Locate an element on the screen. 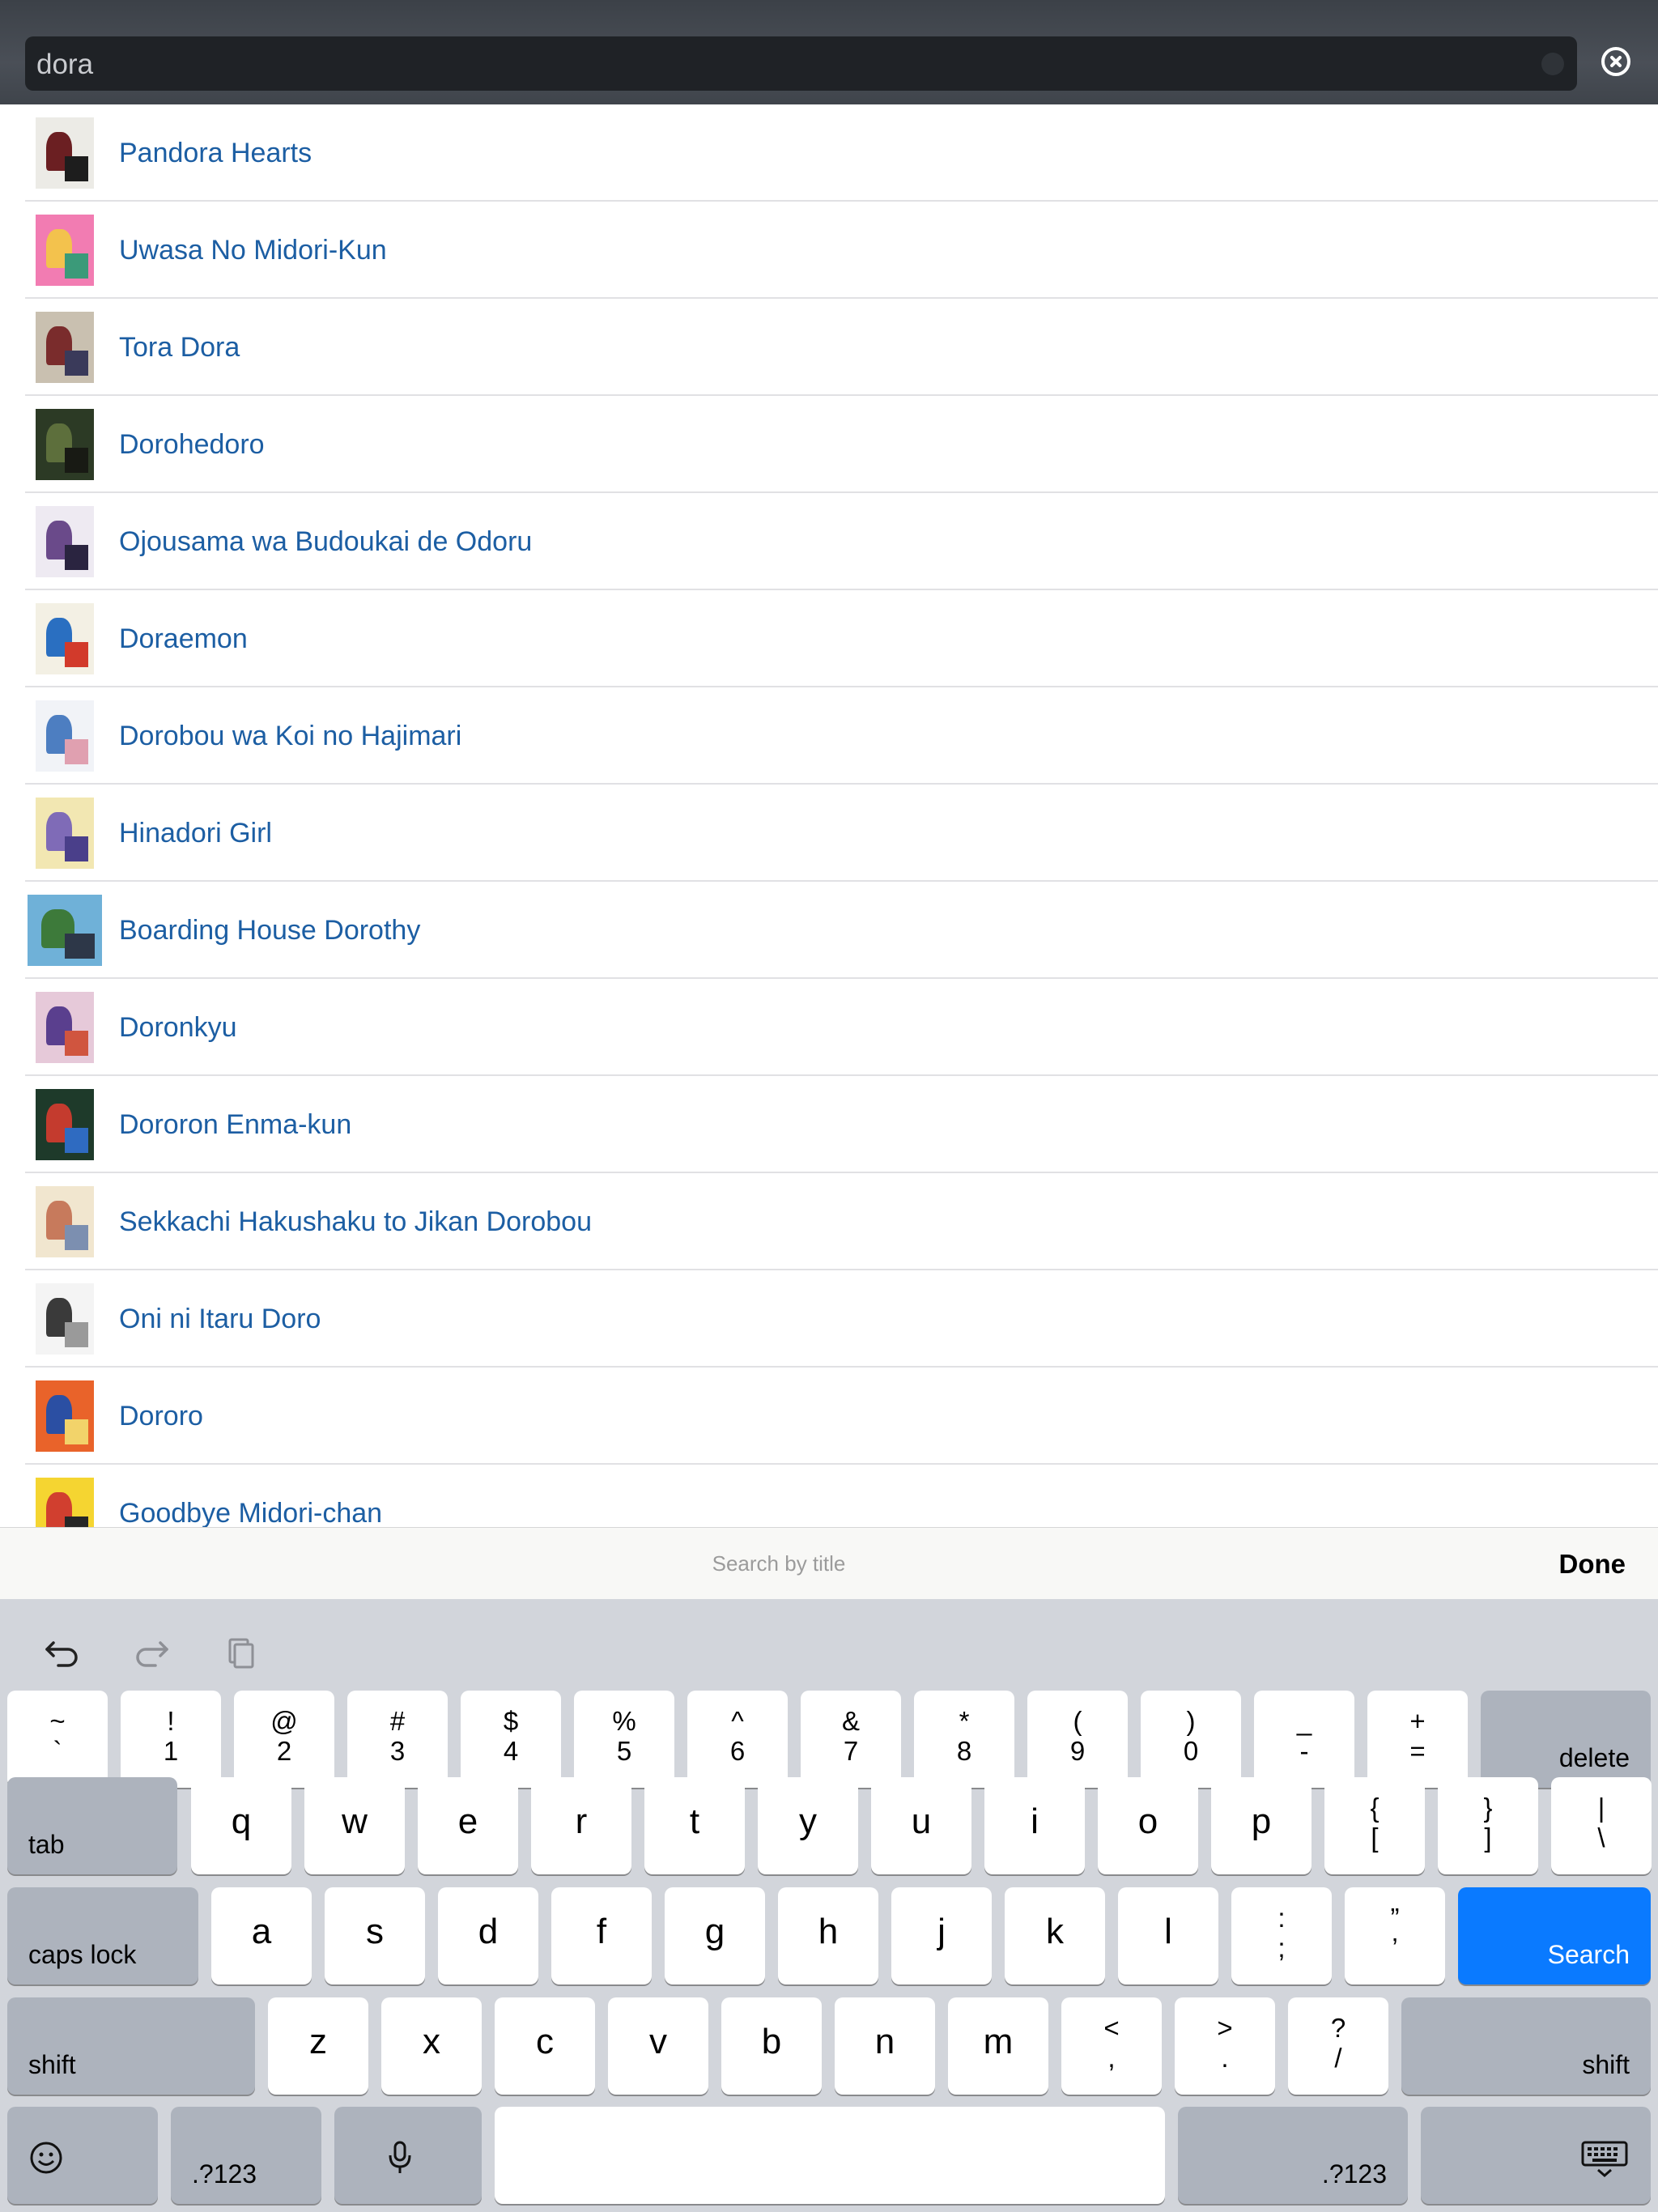 This screenshot has height=2212, width=1658. hide-keyboard-key is located at coordinates (1536, 2155).